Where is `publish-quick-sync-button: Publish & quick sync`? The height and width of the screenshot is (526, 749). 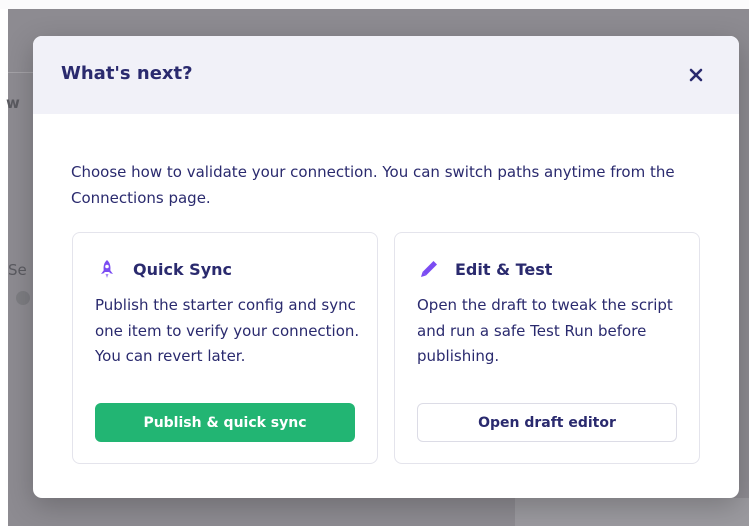
publish-quick-sync-button: Publish & quick sync is located at coordinates (225, 422).